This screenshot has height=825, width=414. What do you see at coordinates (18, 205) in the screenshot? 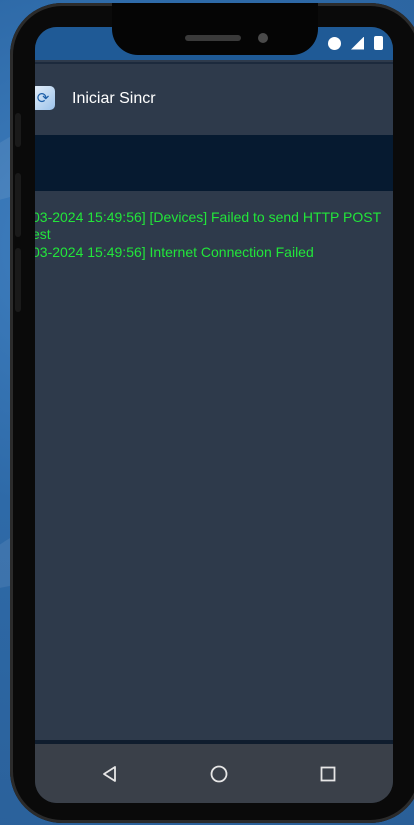
I see `phone-volume-up` at bounding box center [18, 205].